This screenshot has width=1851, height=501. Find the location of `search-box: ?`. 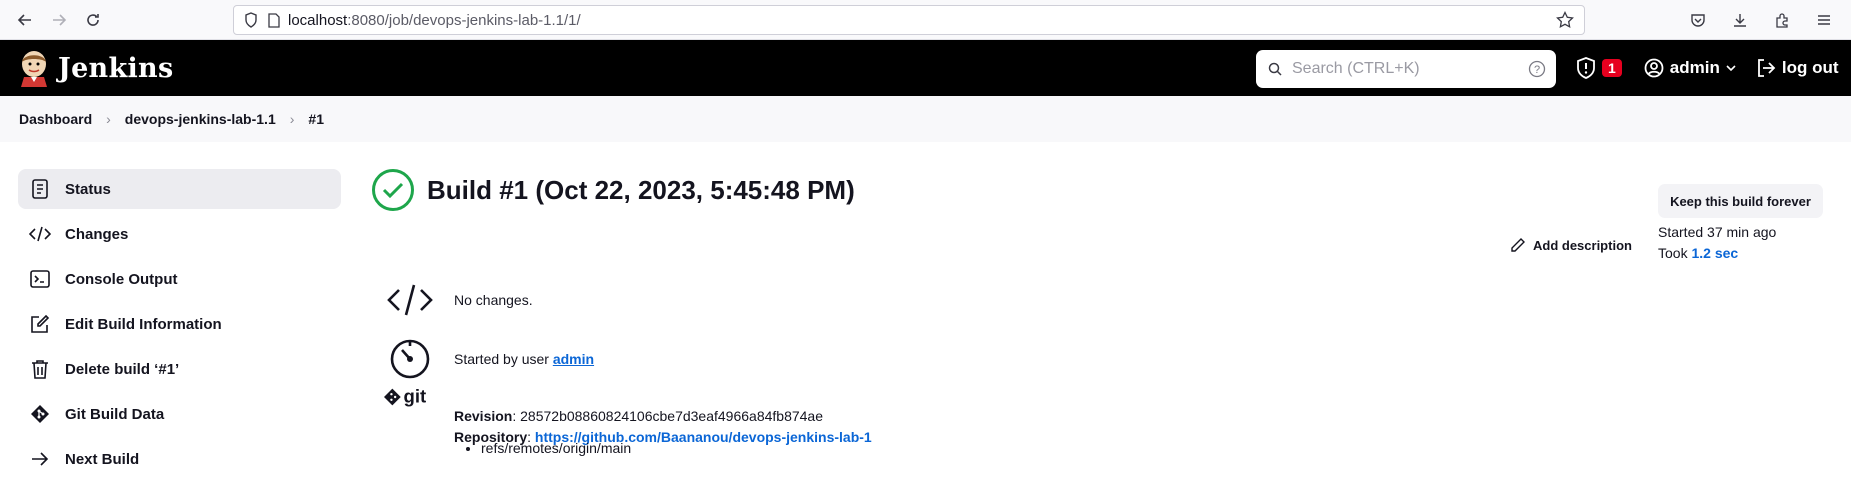

search-box: ? is located at coordinates (1406, 69).